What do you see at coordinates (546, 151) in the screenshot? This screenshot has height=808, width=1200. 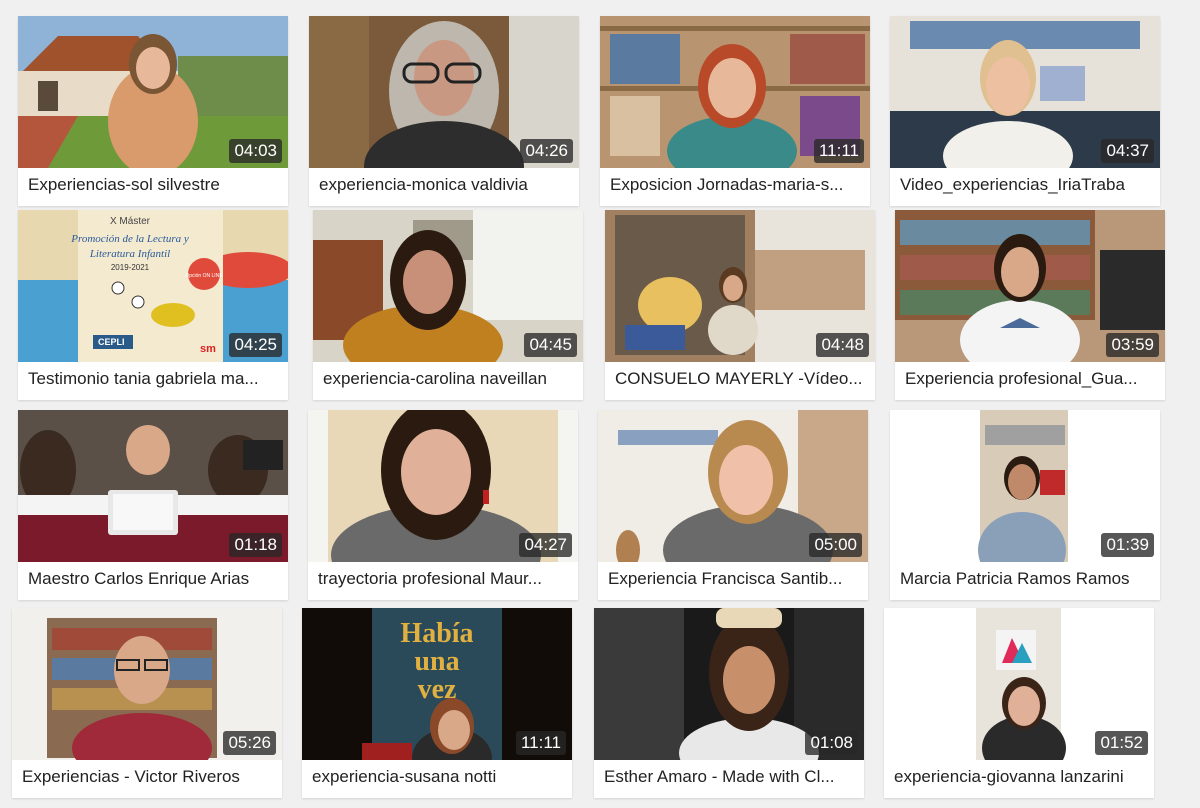 I see `video-duration: 04:26` at bounding box center [546, 151].